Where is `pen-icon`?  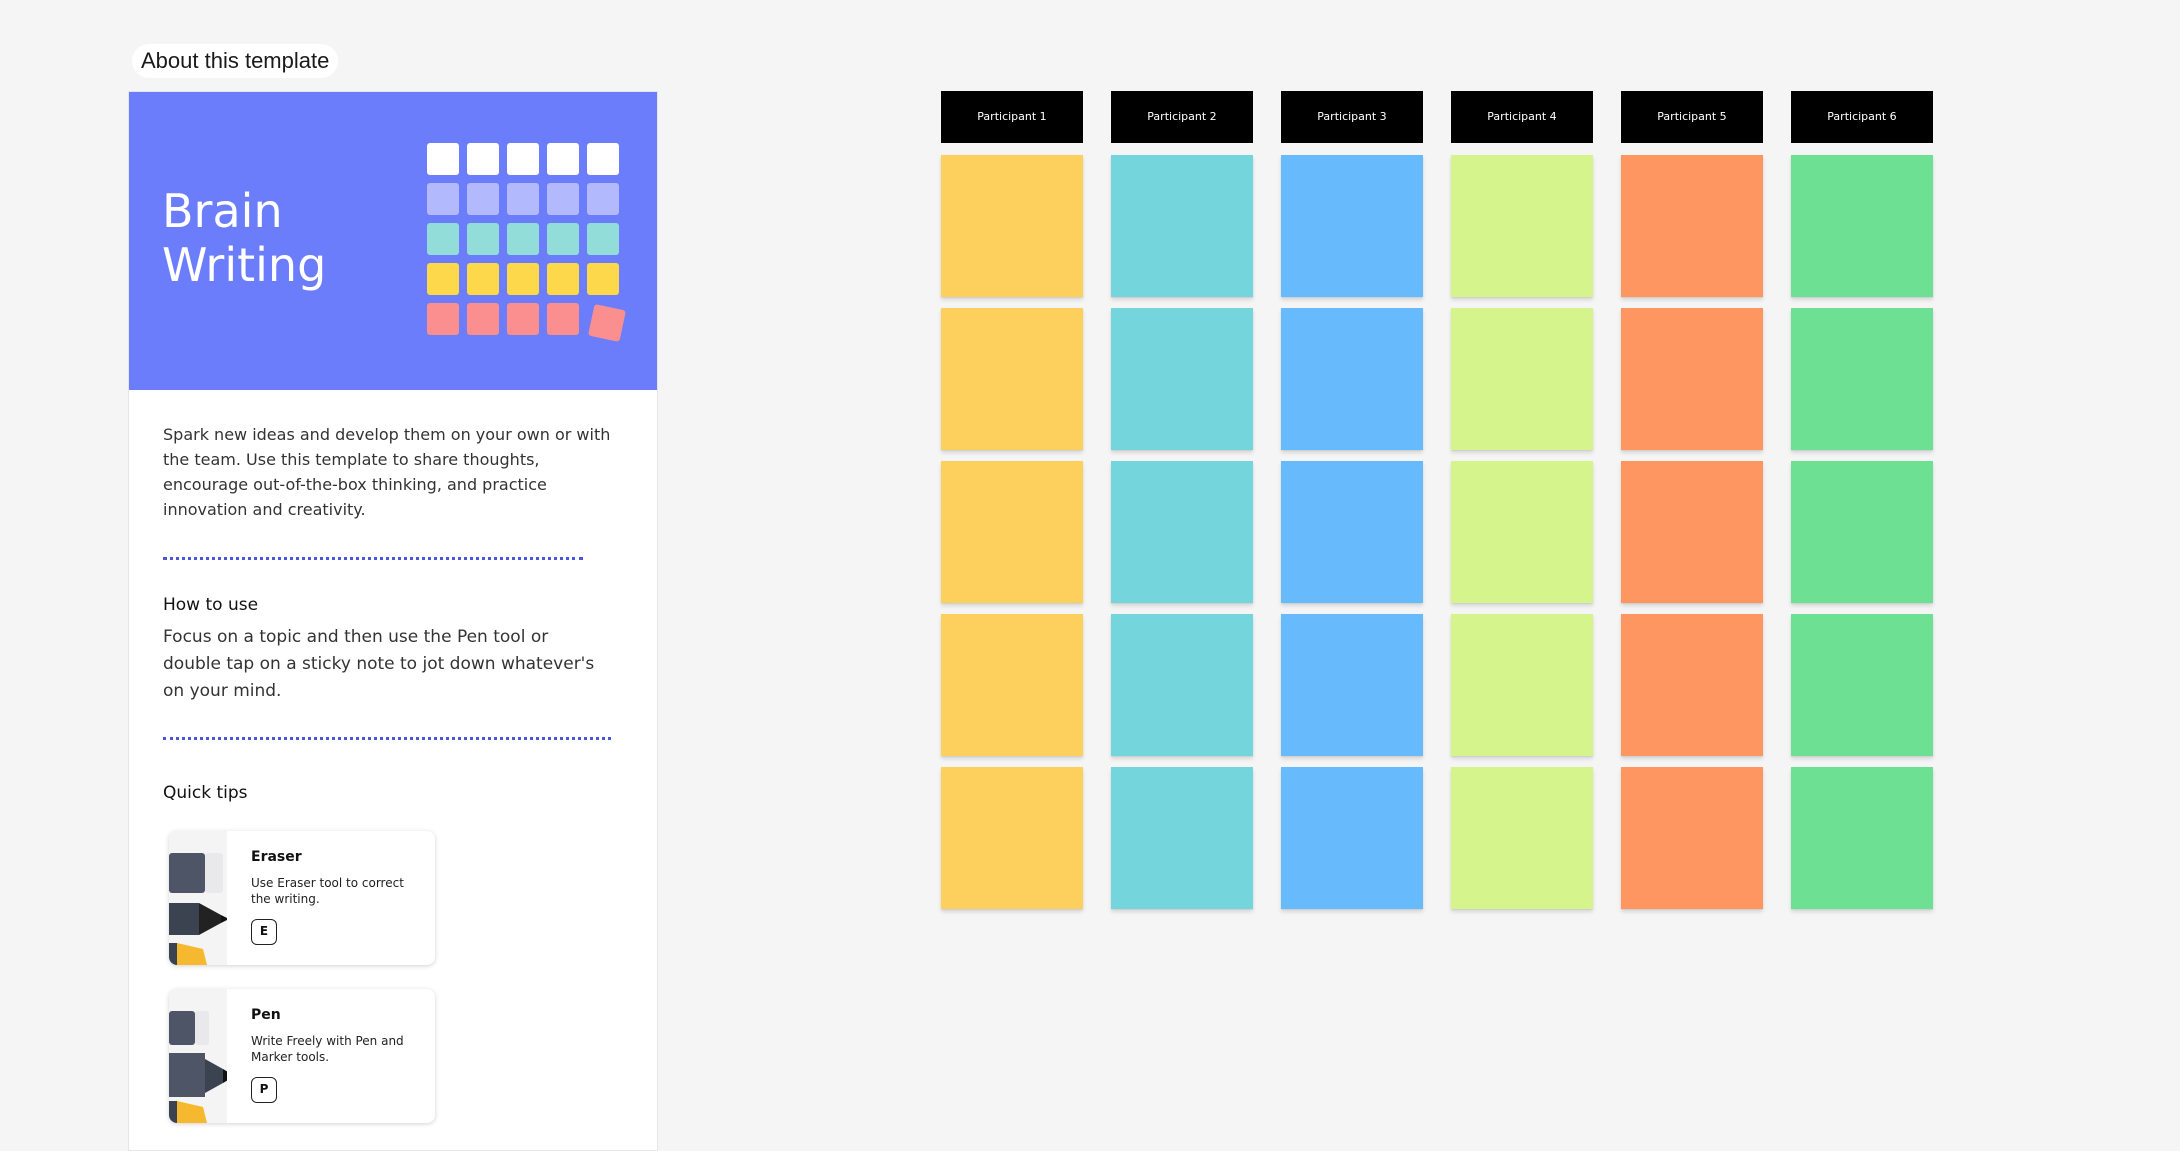 pen-icon is located at coordinates (198, 1056).